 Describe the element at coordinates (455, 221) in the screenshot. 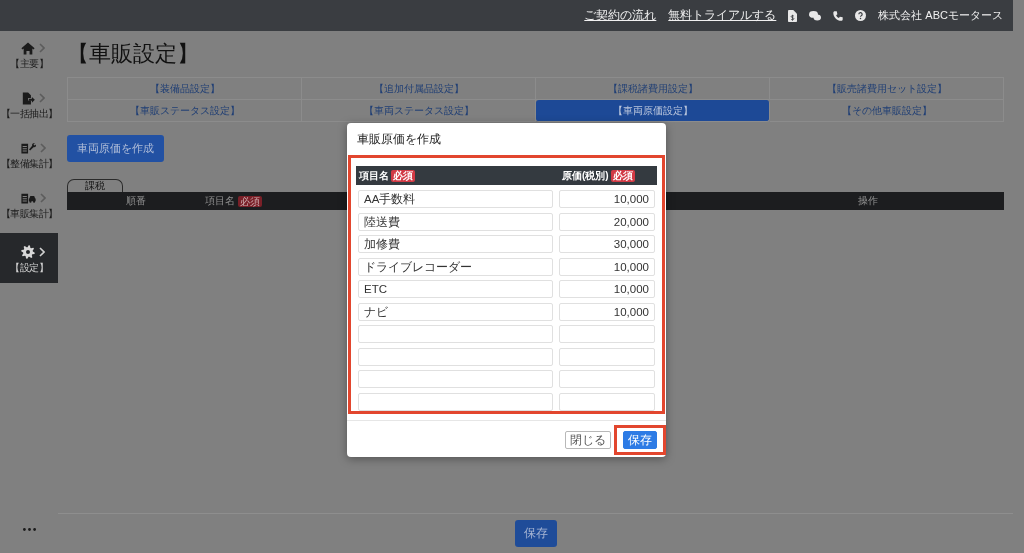

I see `item-name-field: 陸送費` at that location.